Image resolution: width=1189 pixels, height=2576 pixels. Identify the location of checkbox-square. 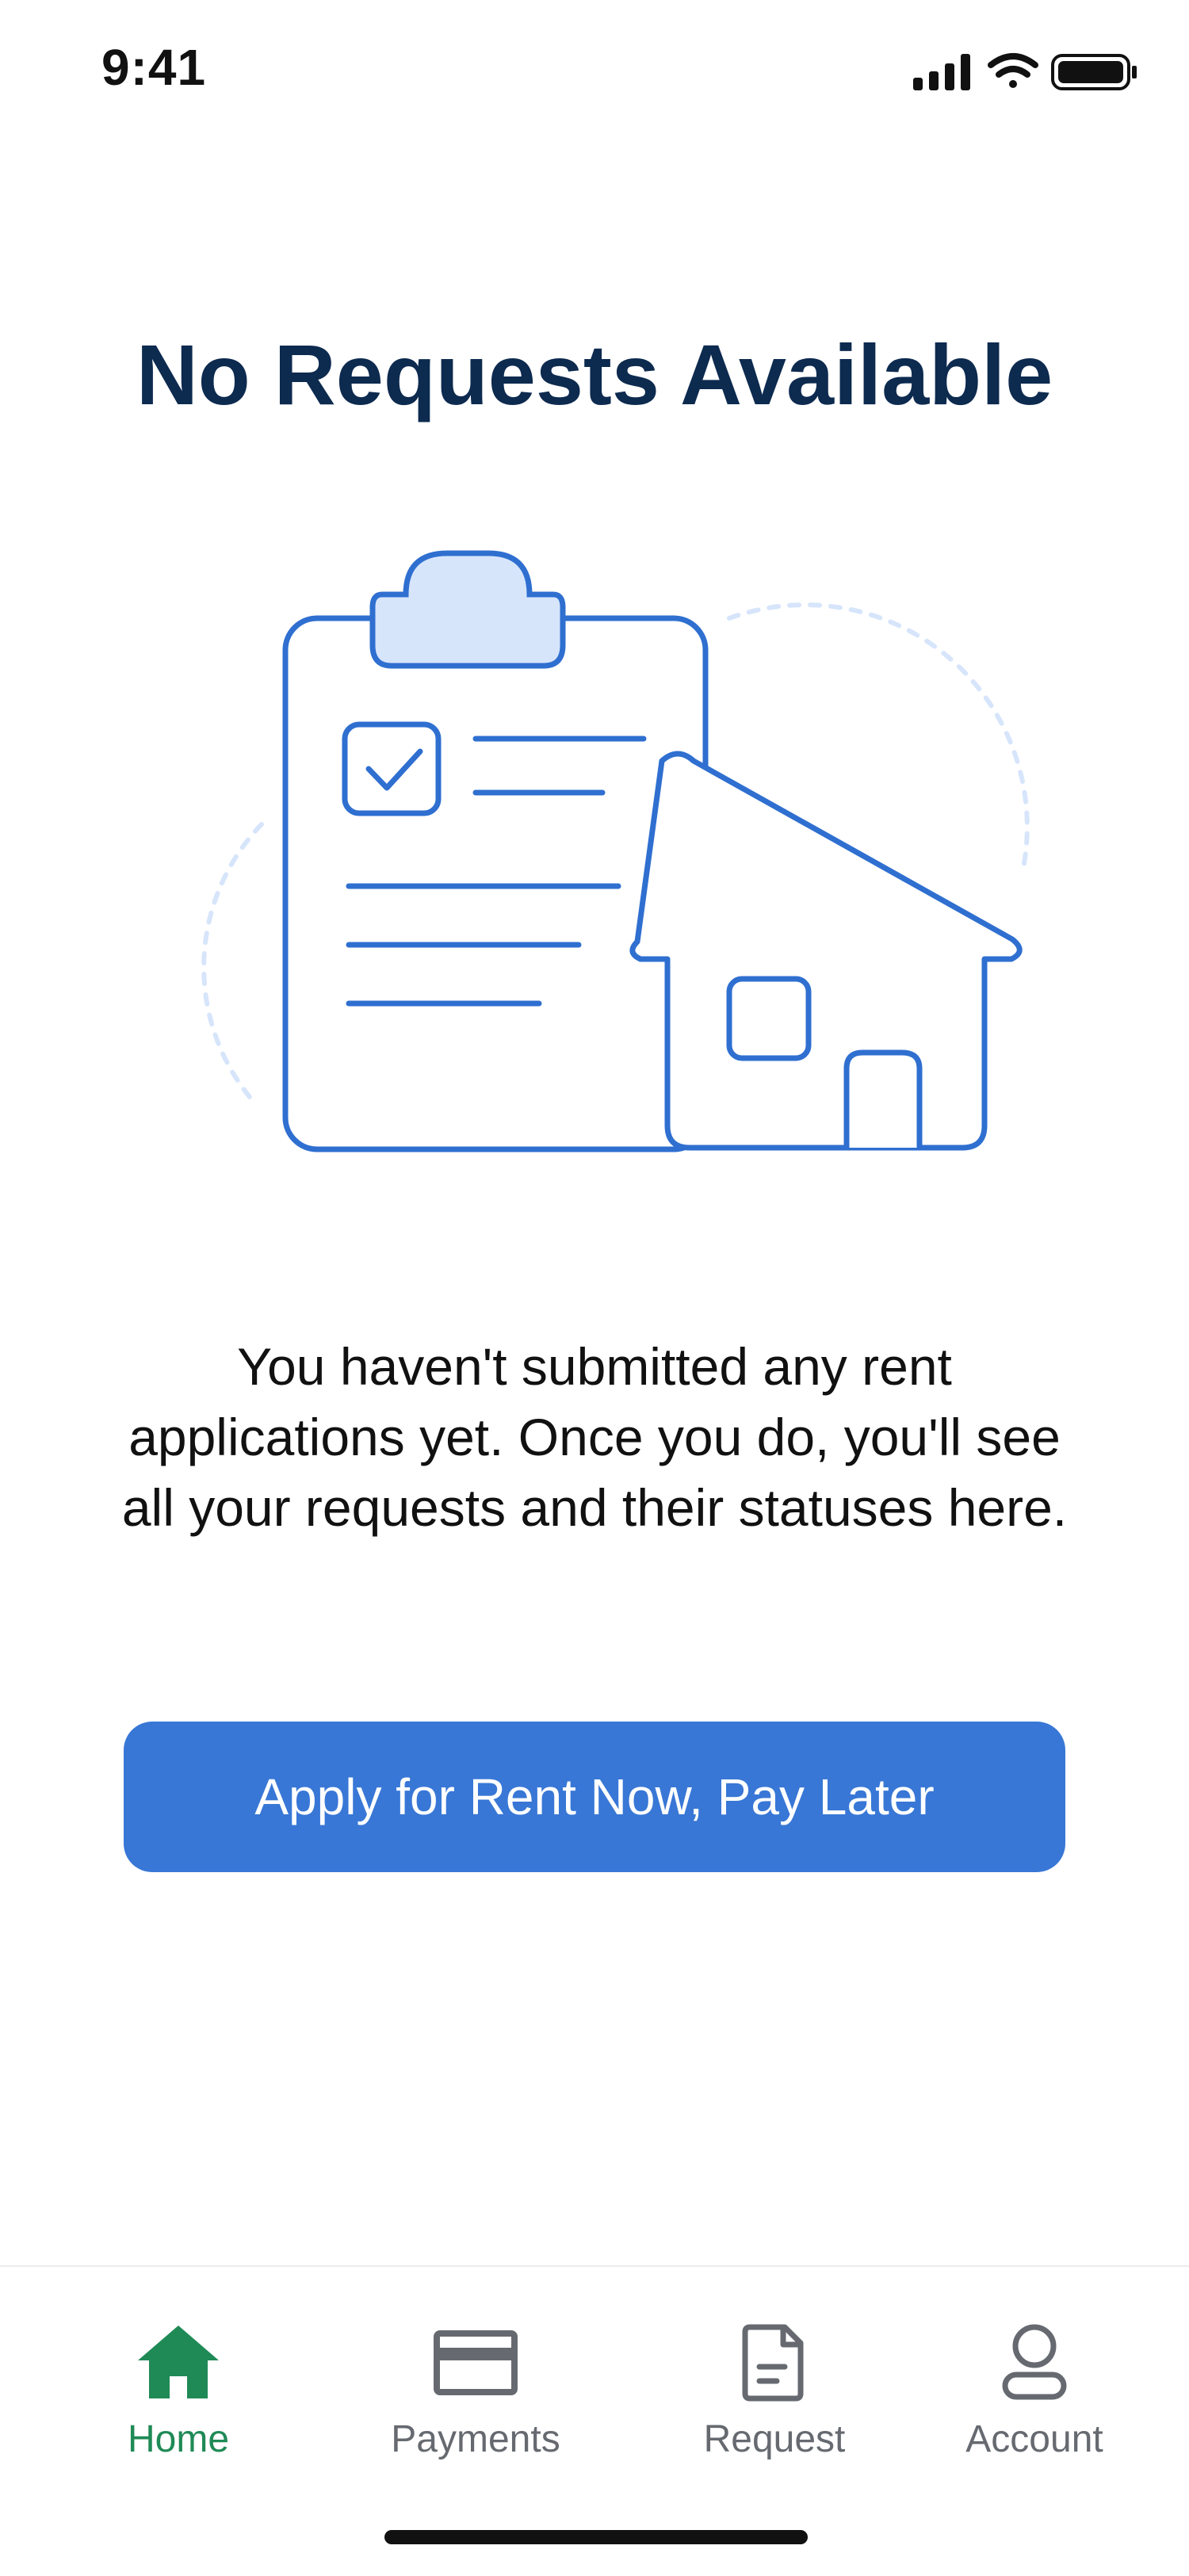
(392, 768).